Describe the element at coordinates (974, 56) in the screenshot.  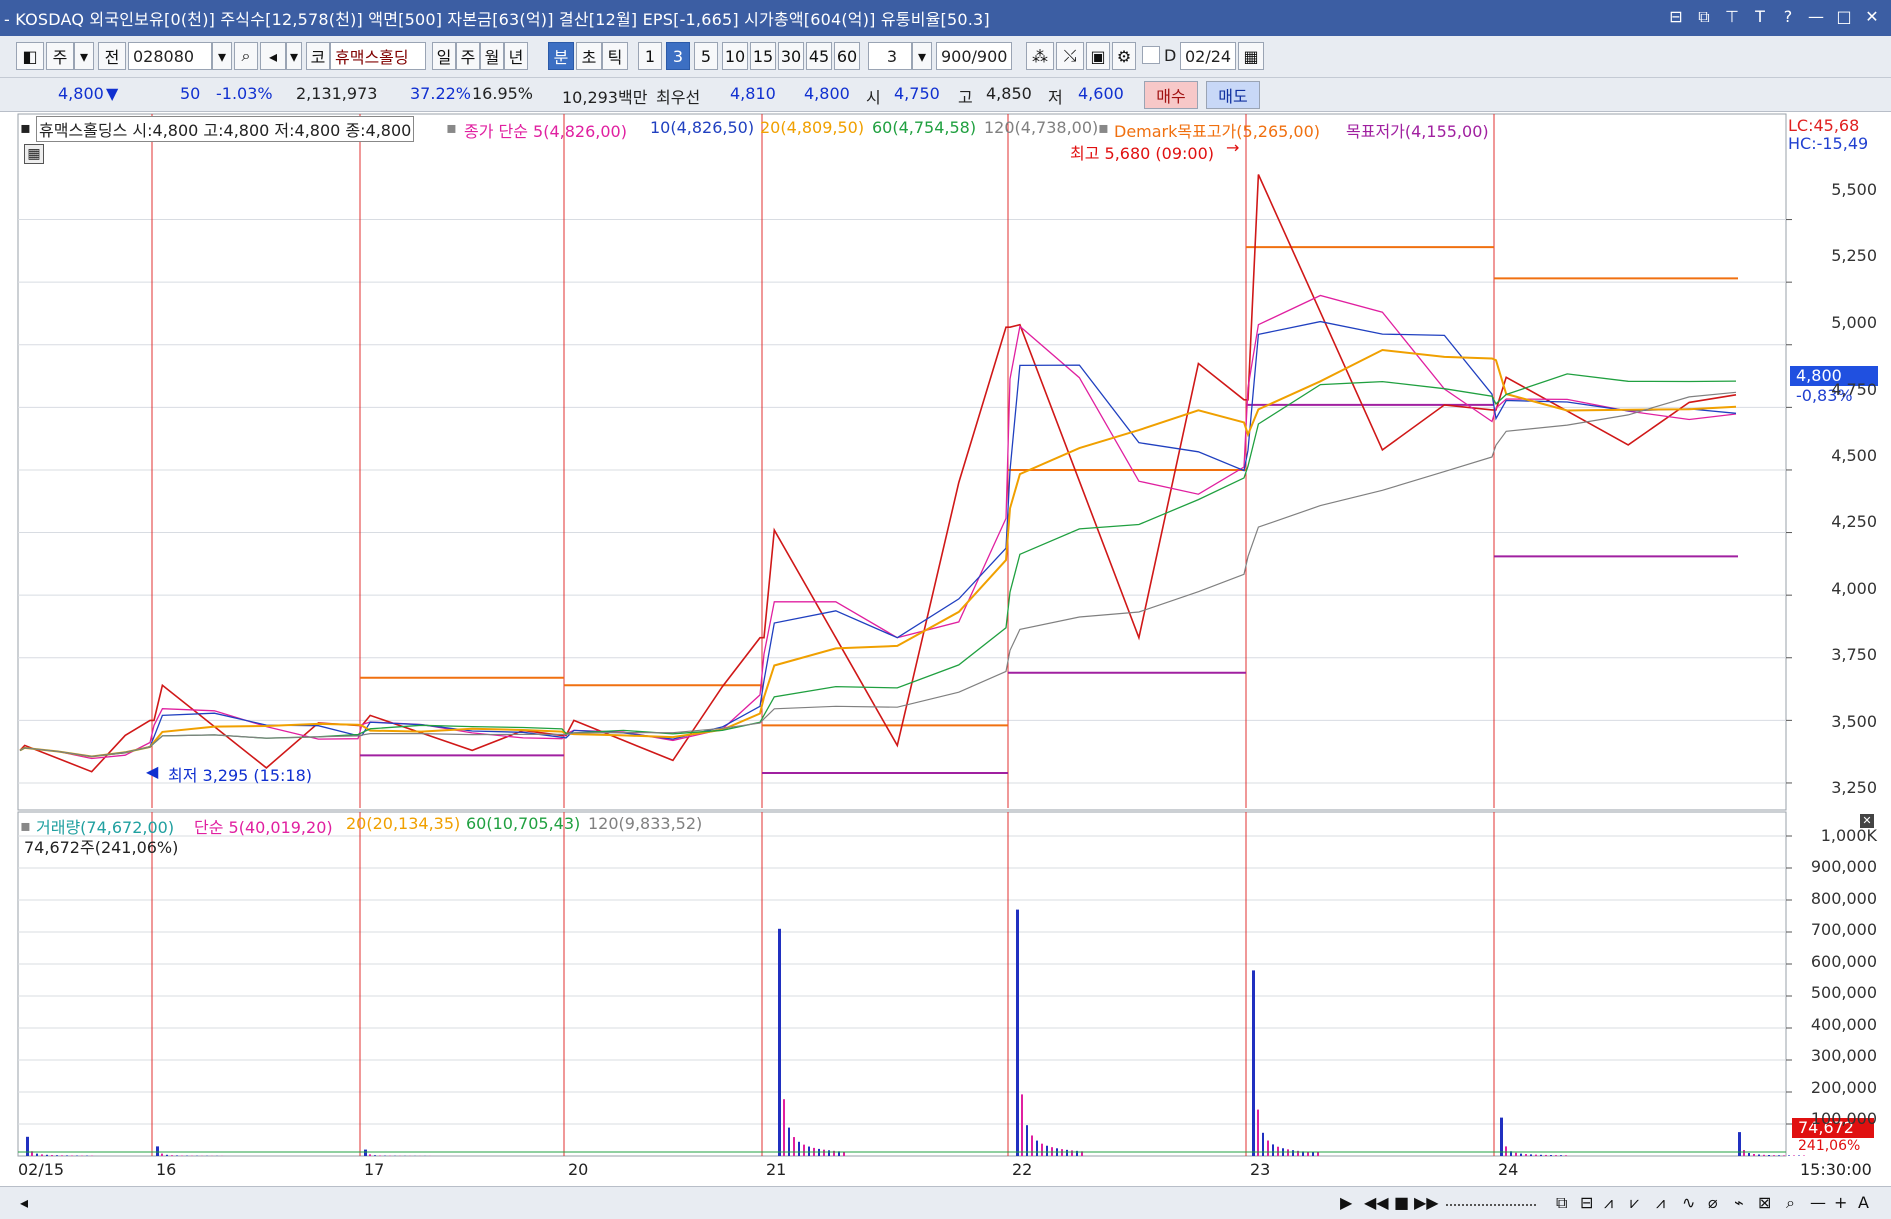
I see `count-input: 900/900` at that location.